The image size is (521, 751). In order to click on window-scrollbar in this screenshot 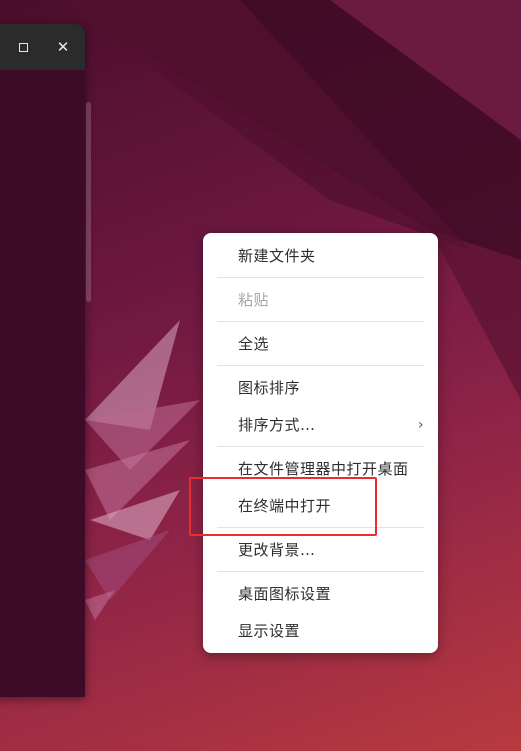, I will do `click(88, 202)`.